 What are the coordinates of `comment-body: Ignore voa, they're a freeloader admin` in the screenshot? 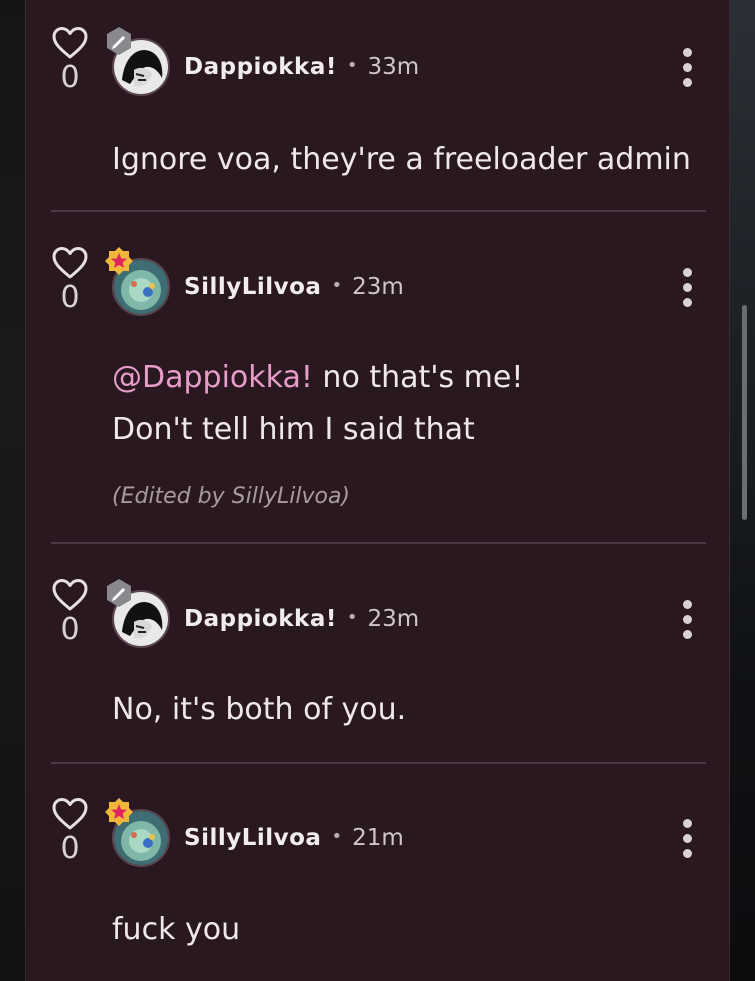 It's located at (401, 159).